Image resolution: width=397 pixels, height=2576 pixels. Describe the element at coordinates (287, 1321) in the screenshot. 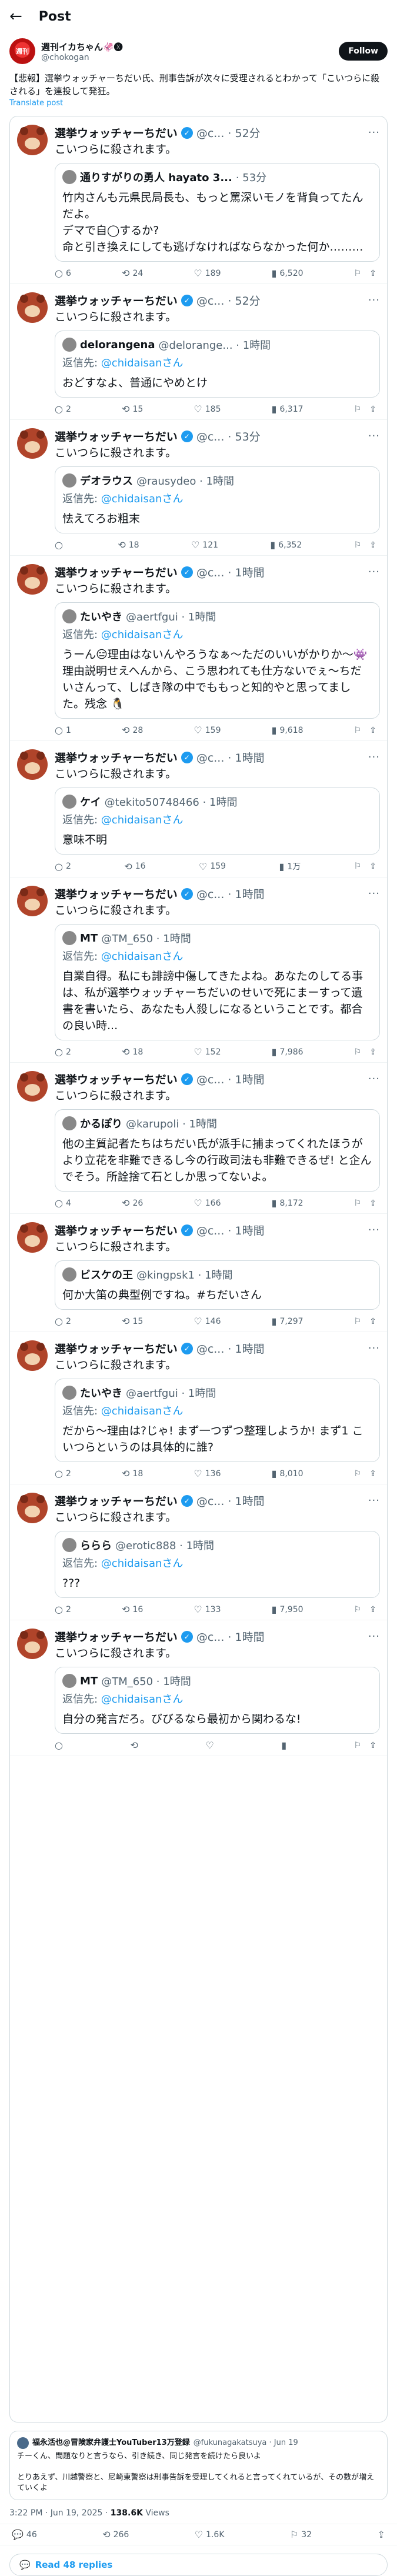

I see `views-button: ▮ 7,297` at that location.